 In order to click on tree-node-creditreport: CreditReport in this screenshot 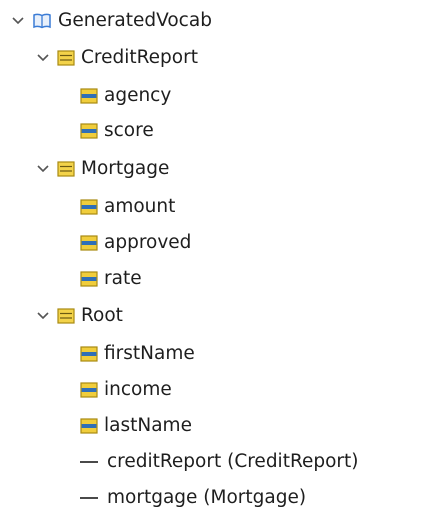, I will do `click(116, 58)`.